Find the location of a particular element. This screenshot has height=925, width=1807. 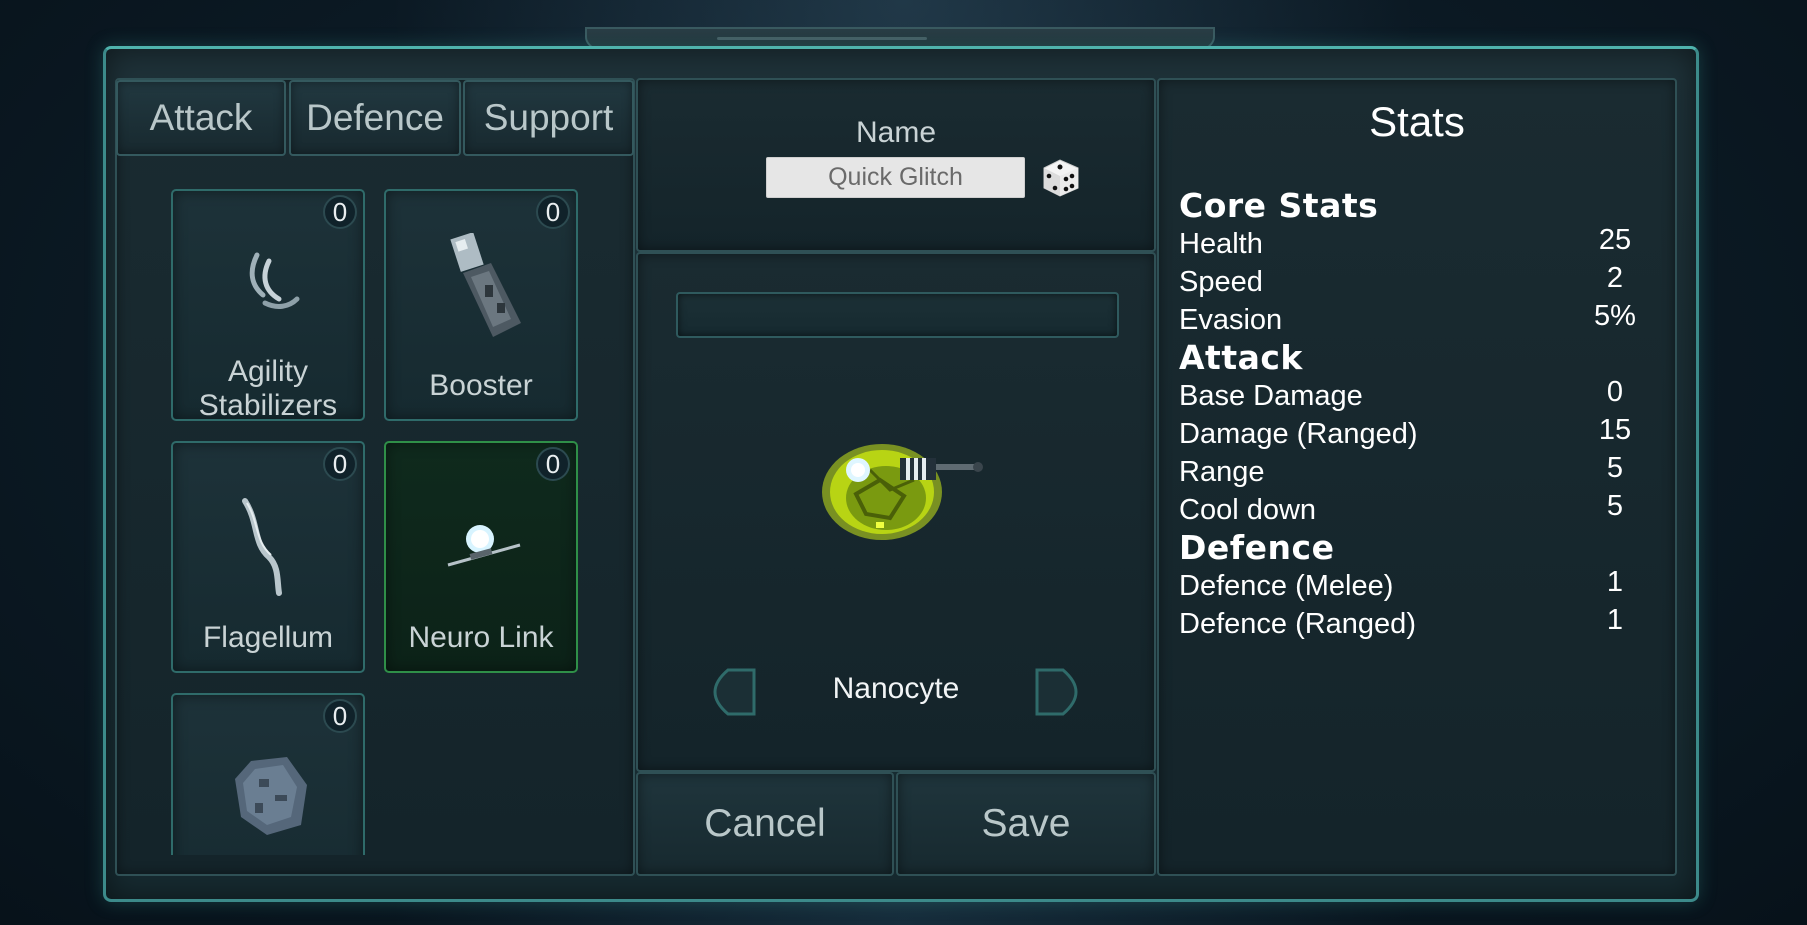

stat-label: Damage (Ranged) is located at coordinates (1298, 434).